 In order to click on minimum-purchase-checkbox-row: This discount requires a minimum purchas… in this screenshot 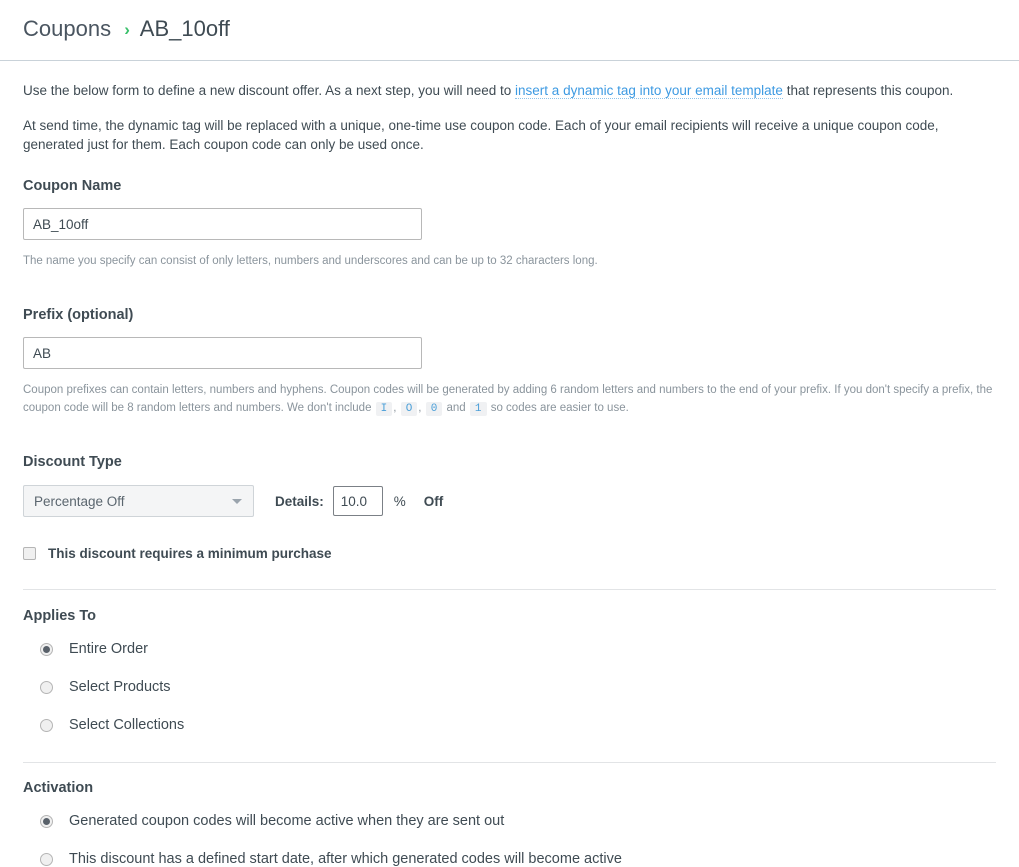, I will do `click(509, 553)`.